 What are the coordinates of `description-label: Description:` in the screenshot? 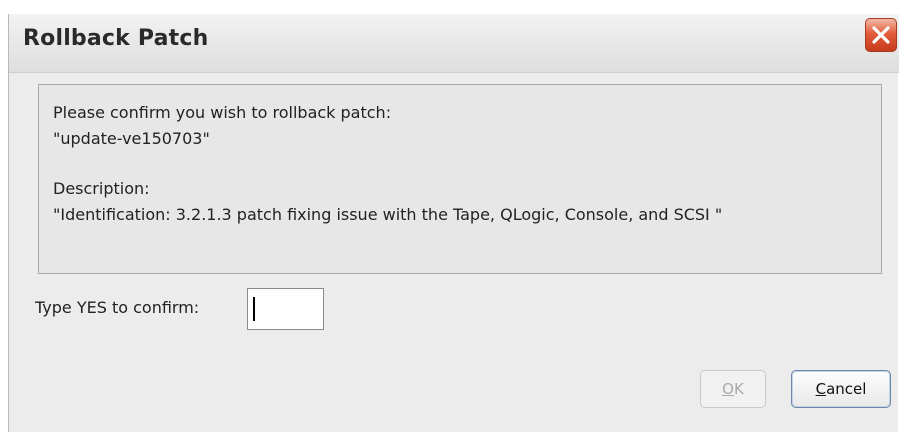 It's located at (101, 188).